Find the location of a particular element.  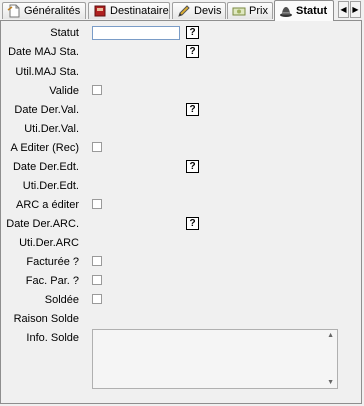

facturee-label: Facturée ? is located at coordinates (52, 262).